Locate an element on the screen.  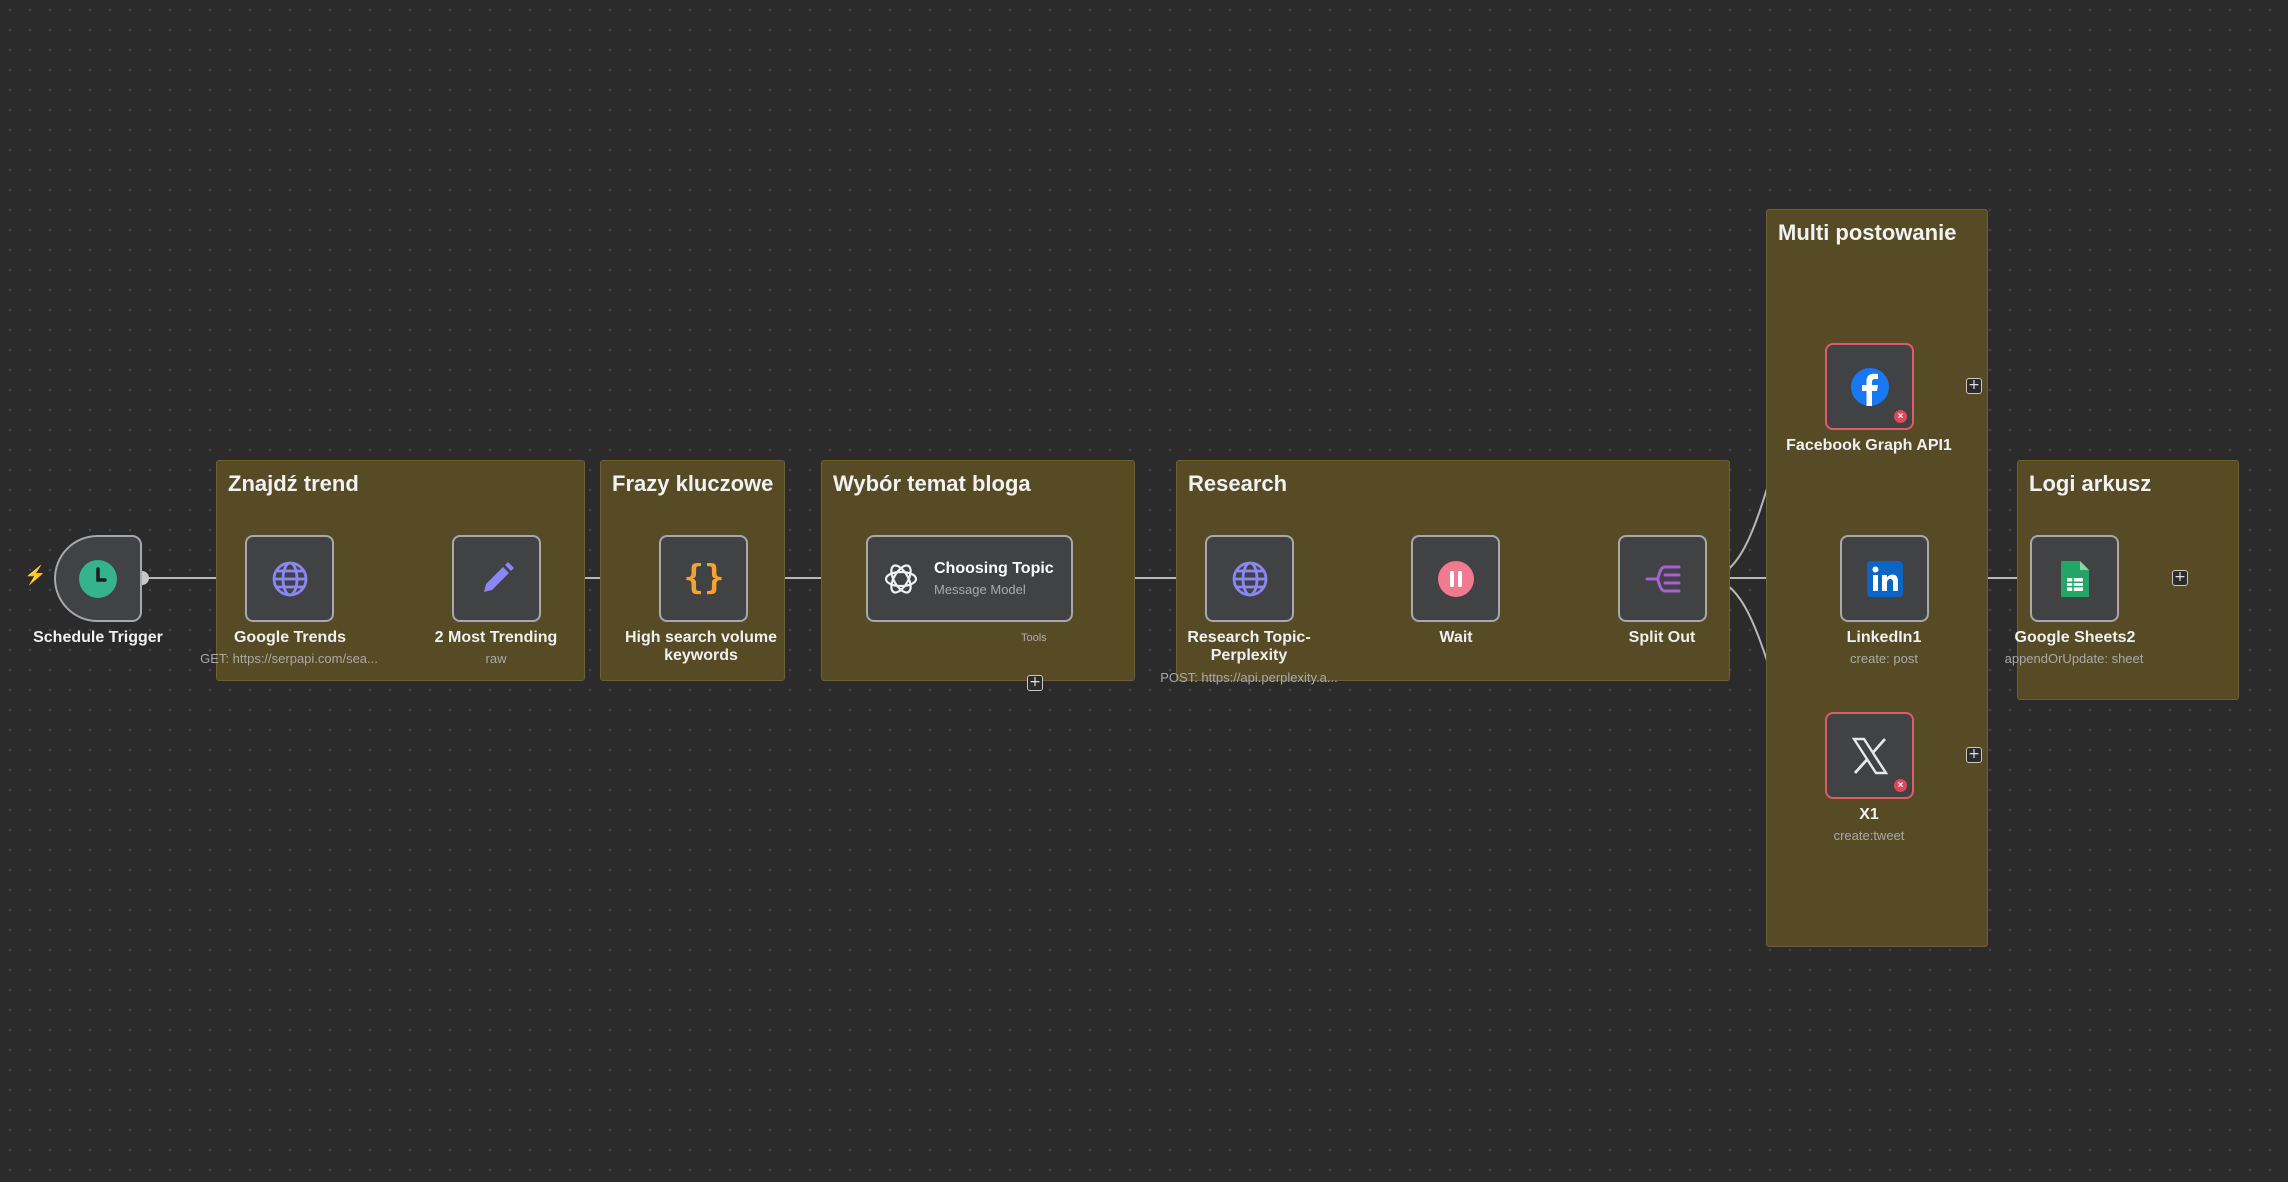
split-icon is located at coordinates (1662, 578).